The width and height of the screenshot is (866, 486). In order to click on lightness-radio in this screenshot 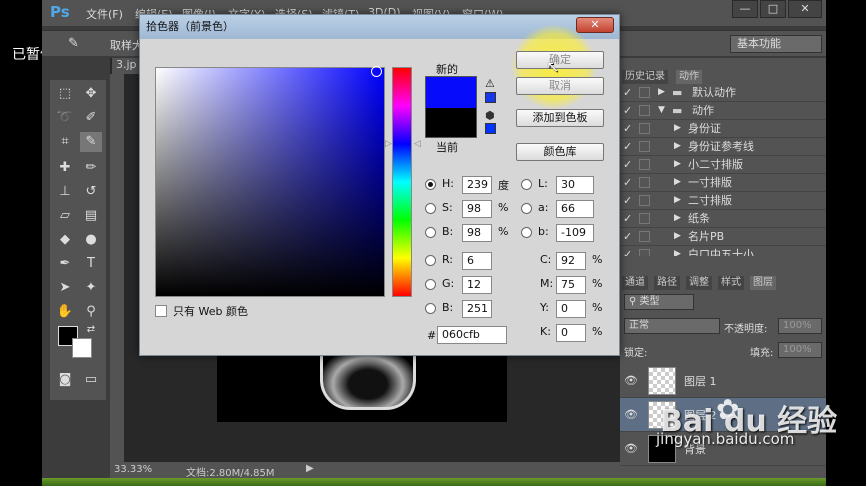, I will do `click(526, 184)`.